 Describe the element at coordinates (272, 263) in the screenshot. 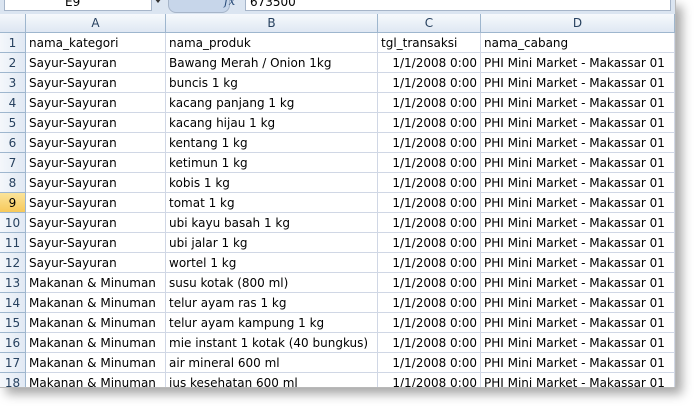

I see `table-cell: wortel 1 kg` at that location.